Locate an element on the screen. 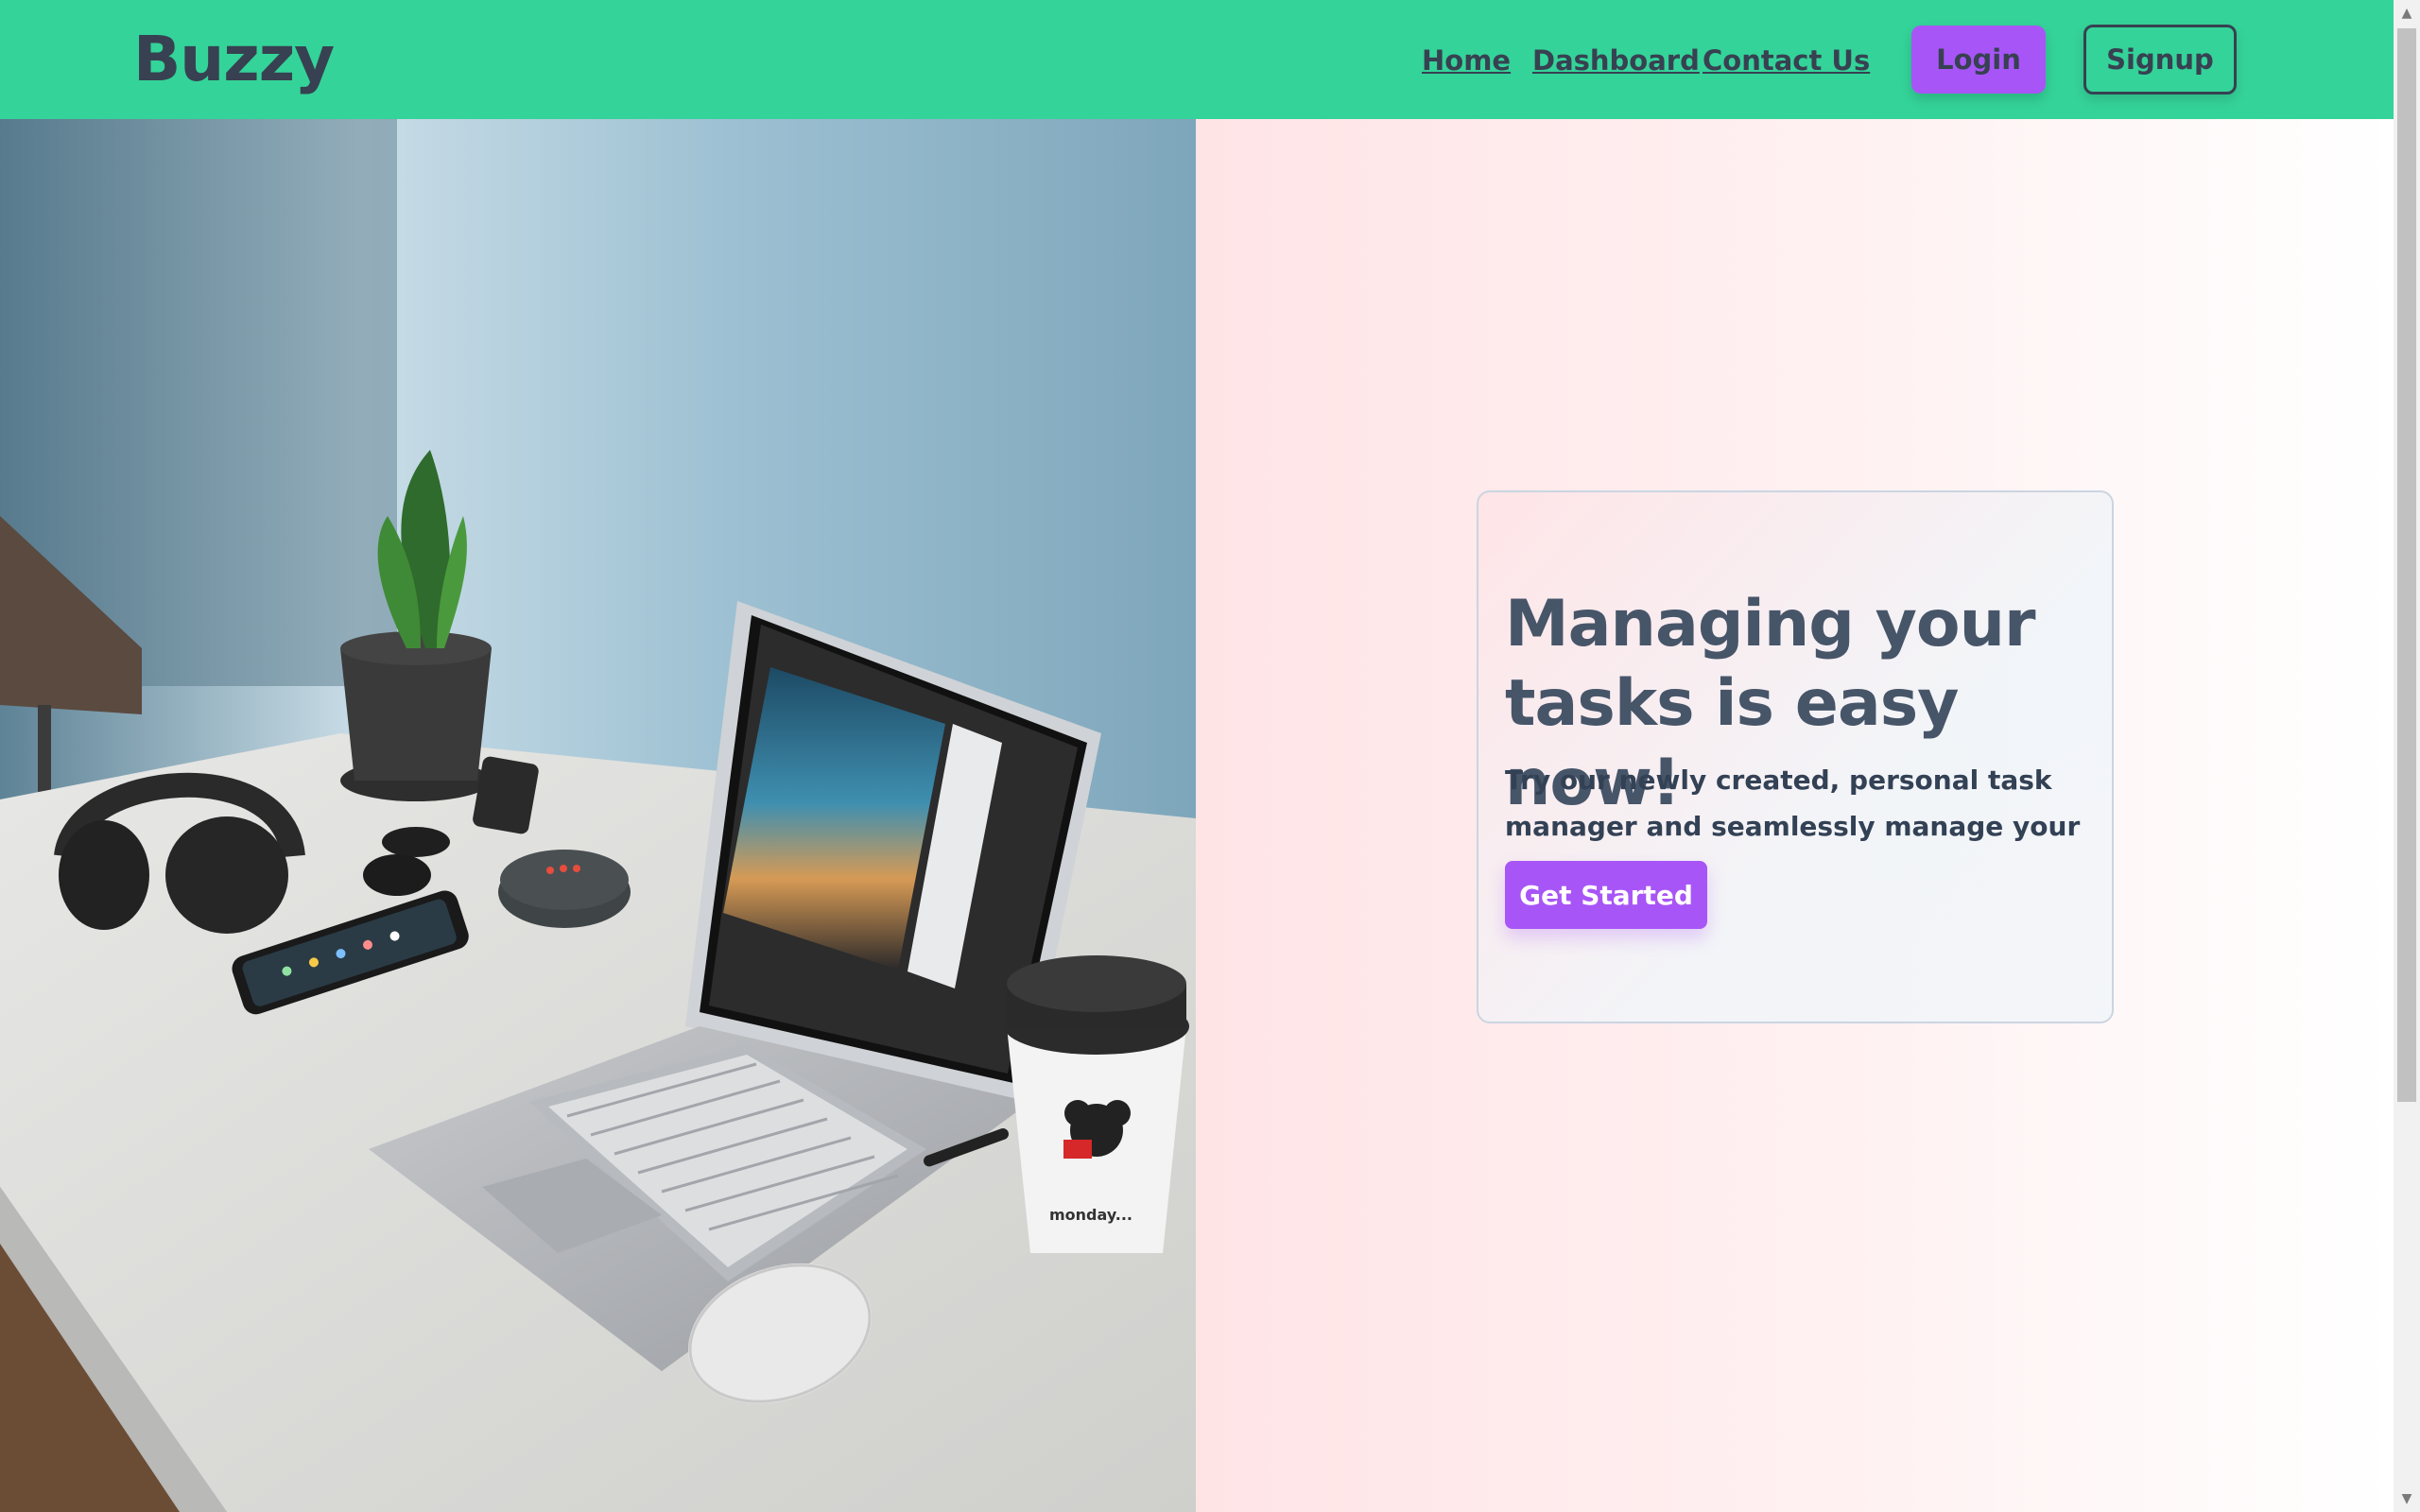 This screenshot has width=2420, height=1512. nav-link-contact-us: Contact Us is located at coordinates (1786, 60).